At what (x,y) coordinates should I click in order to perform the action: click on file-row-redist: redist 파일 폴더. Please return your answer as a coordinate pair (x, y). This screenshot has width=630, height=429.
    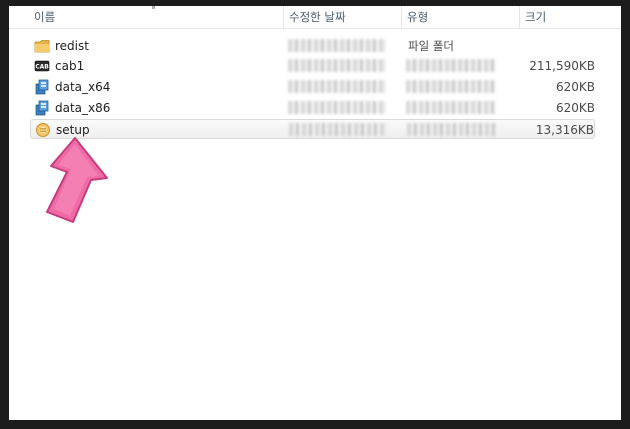
    Looking at the image, I should click on (312, 46).